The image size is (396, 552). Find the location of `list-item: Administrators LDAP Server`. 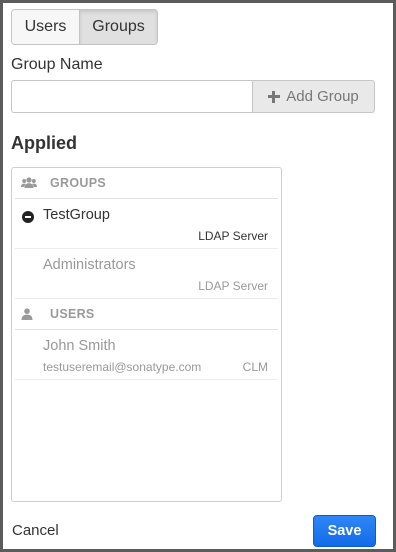

list-item: Administrators LDAP Server is located at coordinates (146, 274).